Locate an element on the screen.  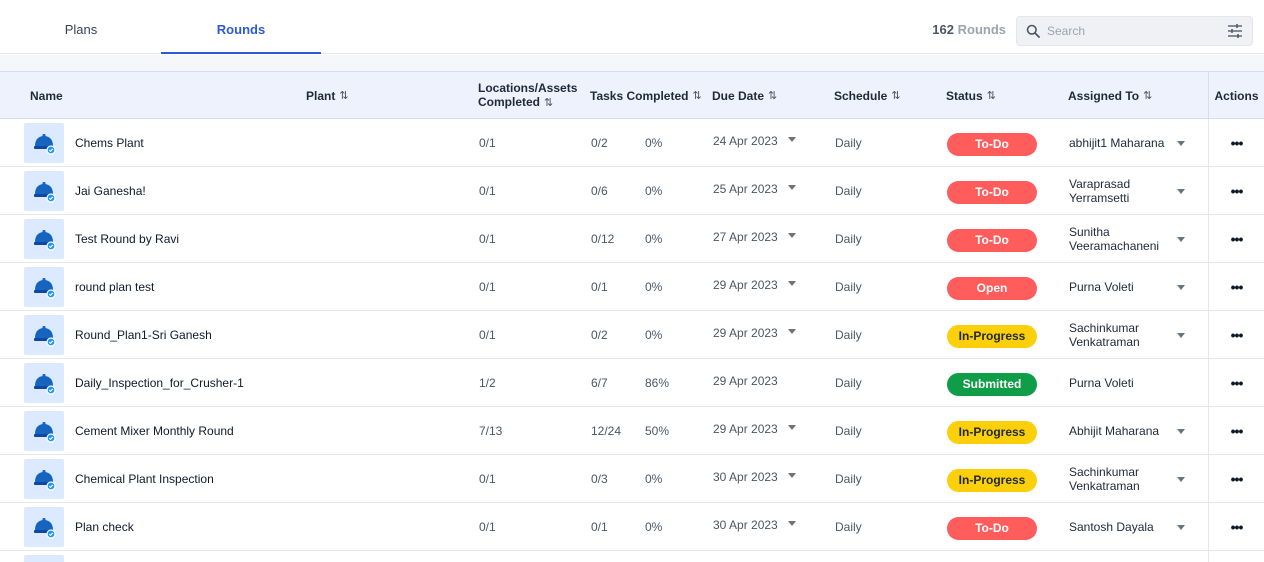
tasks-percent: 50% is located at coordinates (657, 430).